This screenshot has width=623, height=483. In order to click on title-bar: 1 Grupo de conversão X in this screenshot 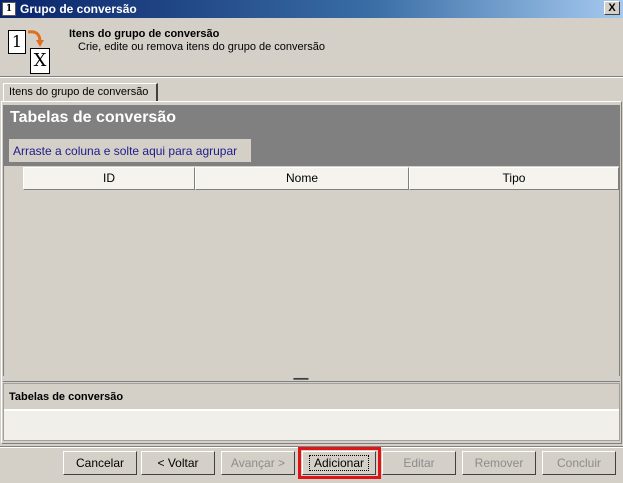, I will do `click(311, 9)`.